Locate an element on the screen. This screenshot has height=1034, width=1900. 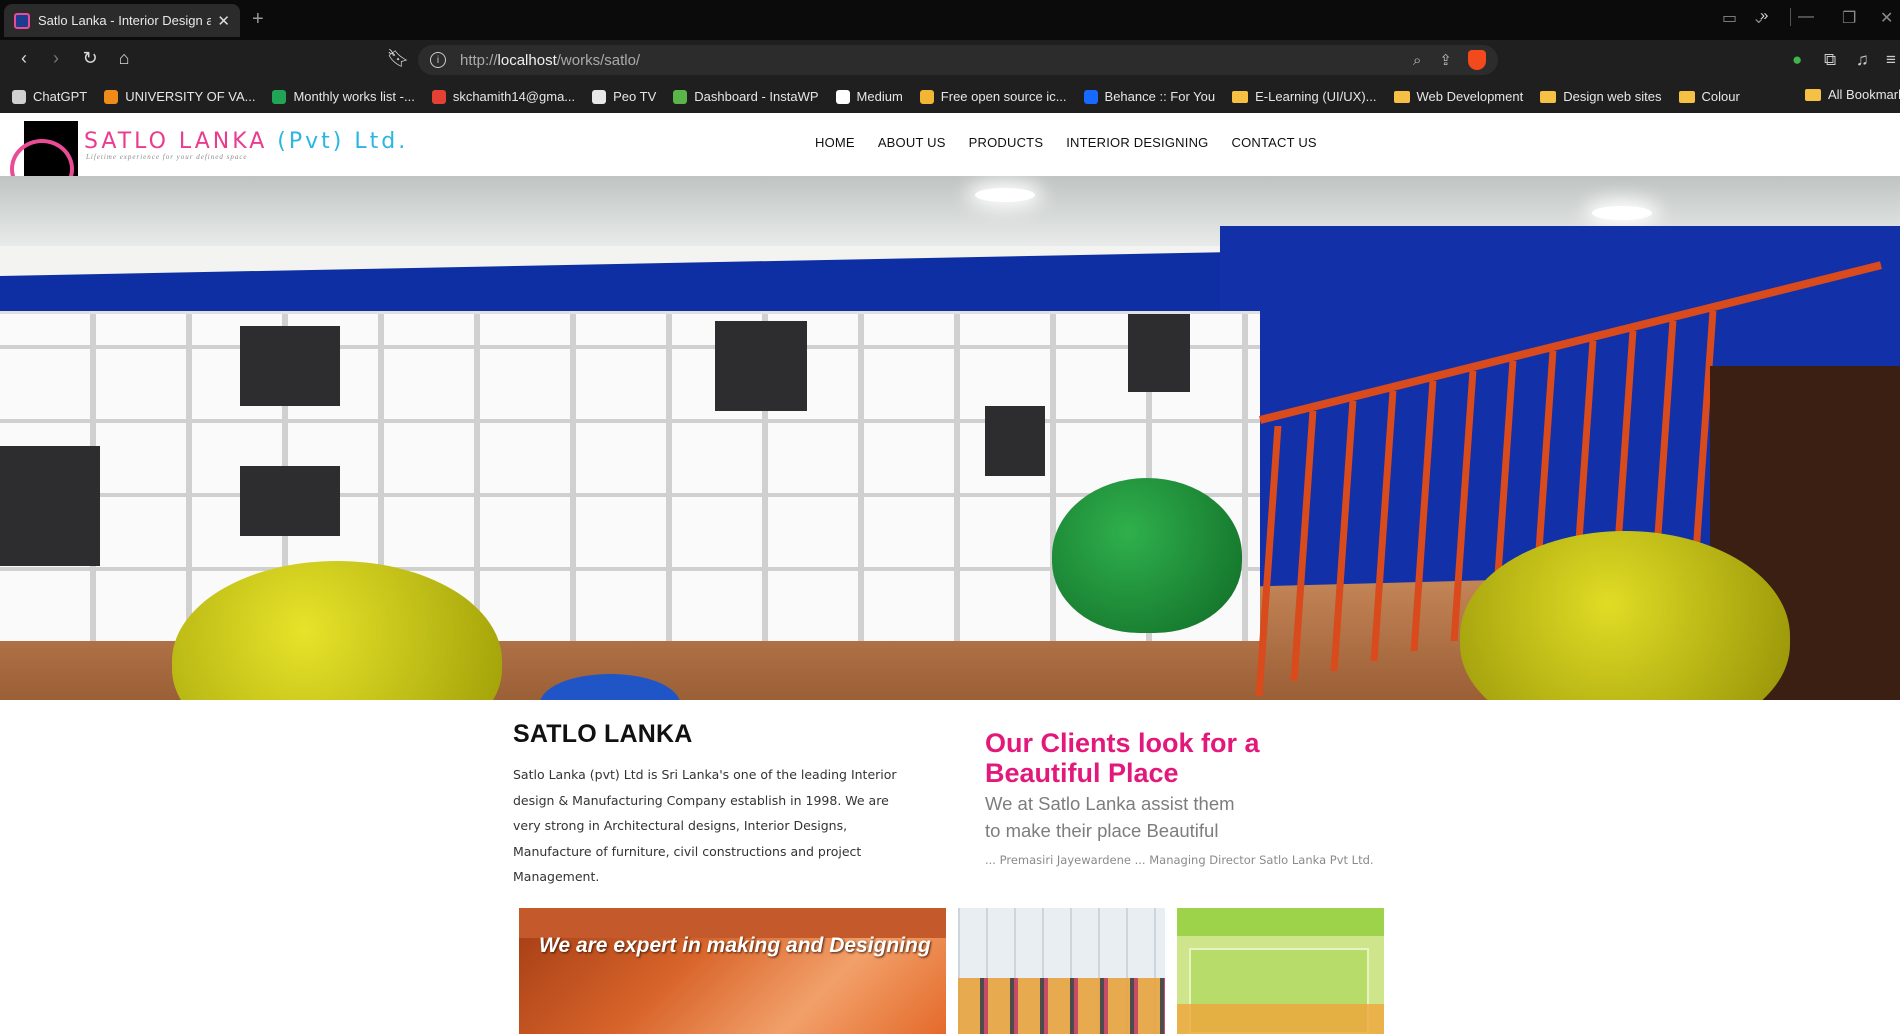
bookmark-label: Colour is located at coordinates (1720, 96).